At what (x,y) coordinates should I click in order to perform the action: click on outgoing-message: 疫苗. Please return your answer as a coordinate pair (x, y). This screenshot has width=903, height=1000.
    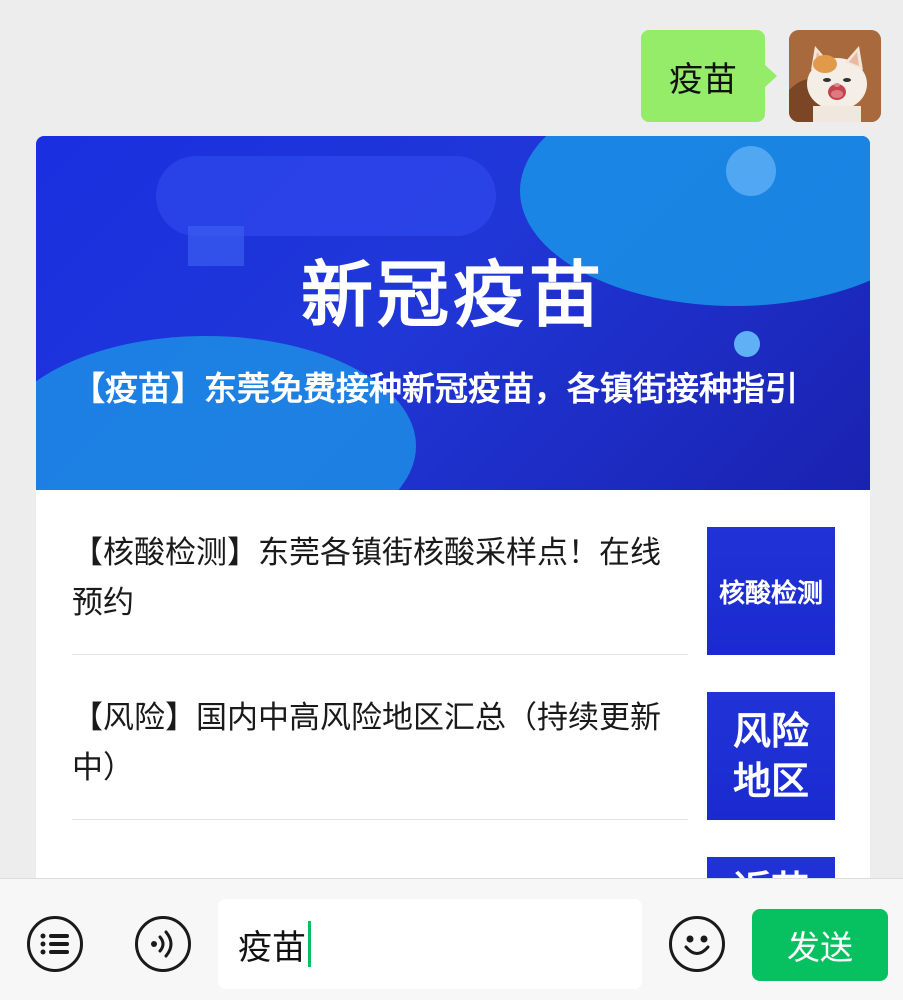
    Looking at the image, I should click on (761, 76).